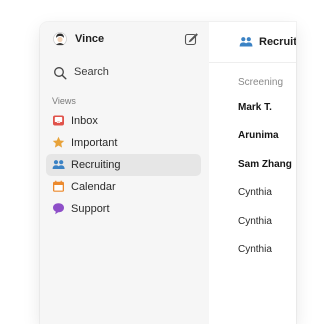 This screenshot has height=324, width=320. I want to click on sidebar-item-label: Inbox, so click(84, 121).